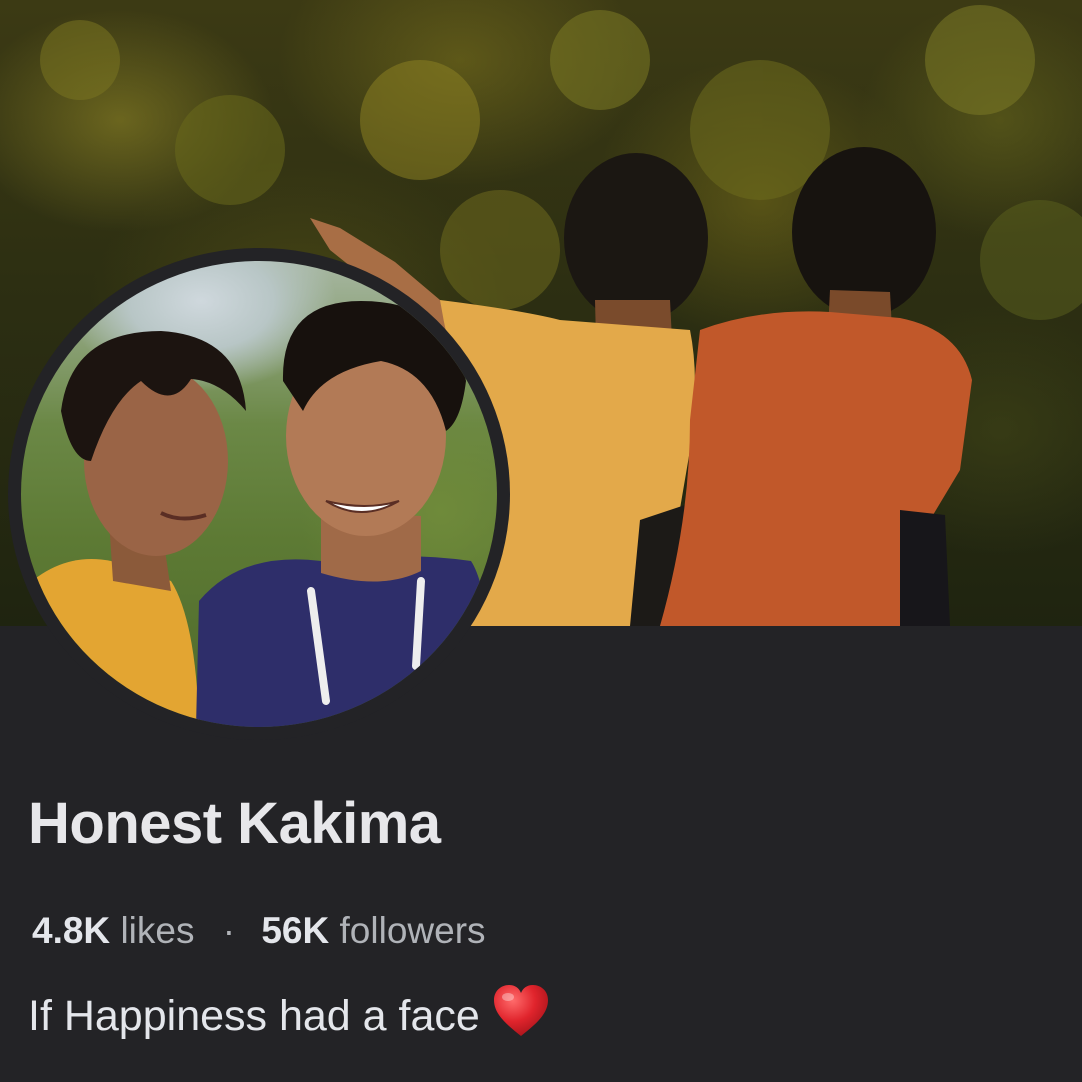 This screenshot has width=1082, height=1082. Describe the element at coordinates (259, 931) in the screenshot. I see `page-stats: 4.8K likes · 56K followers` at that location.